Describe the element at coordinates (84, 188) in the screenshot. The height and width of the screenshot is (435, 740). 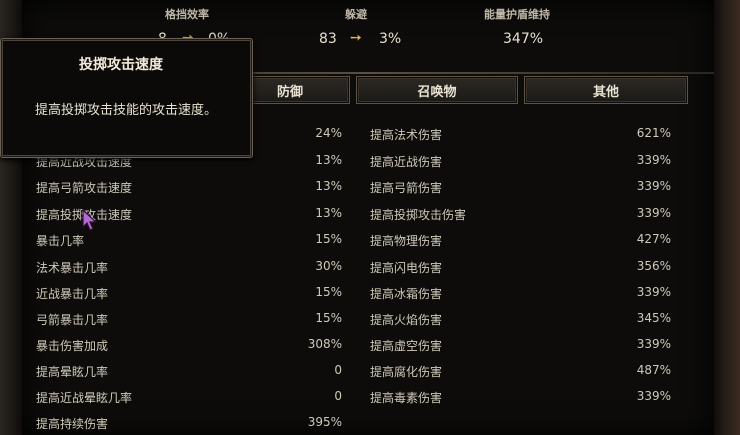
I see `stat-label: 提高弓箭攻击速度` at that location.